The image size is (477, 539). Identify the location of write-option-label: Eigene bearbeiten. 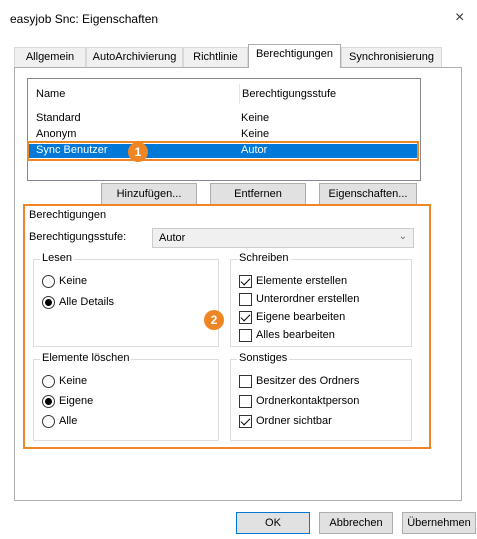
(301, 317).